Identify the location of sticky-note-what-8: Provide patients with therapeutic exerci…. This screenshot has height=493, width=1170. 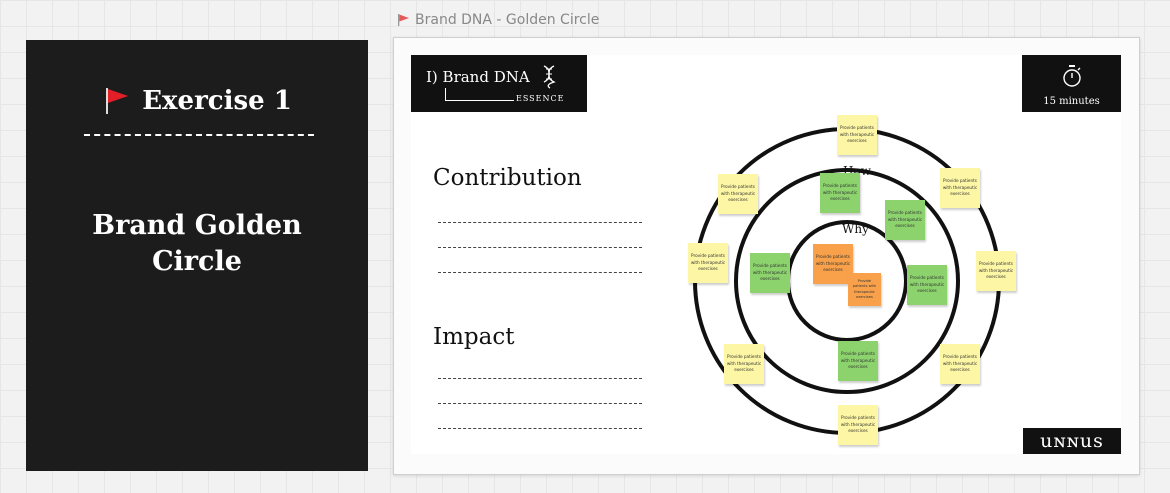
(858, 425).